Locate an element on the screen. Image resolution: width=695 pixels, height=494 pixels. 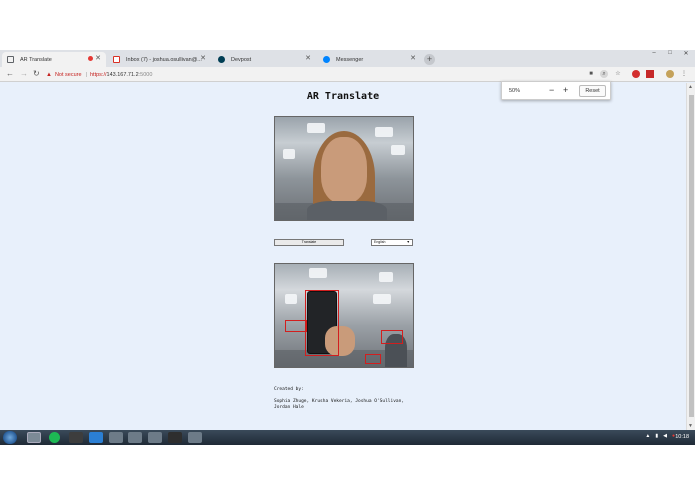
chevron-down-icon: ▼ is located at coordinates (408, 242).